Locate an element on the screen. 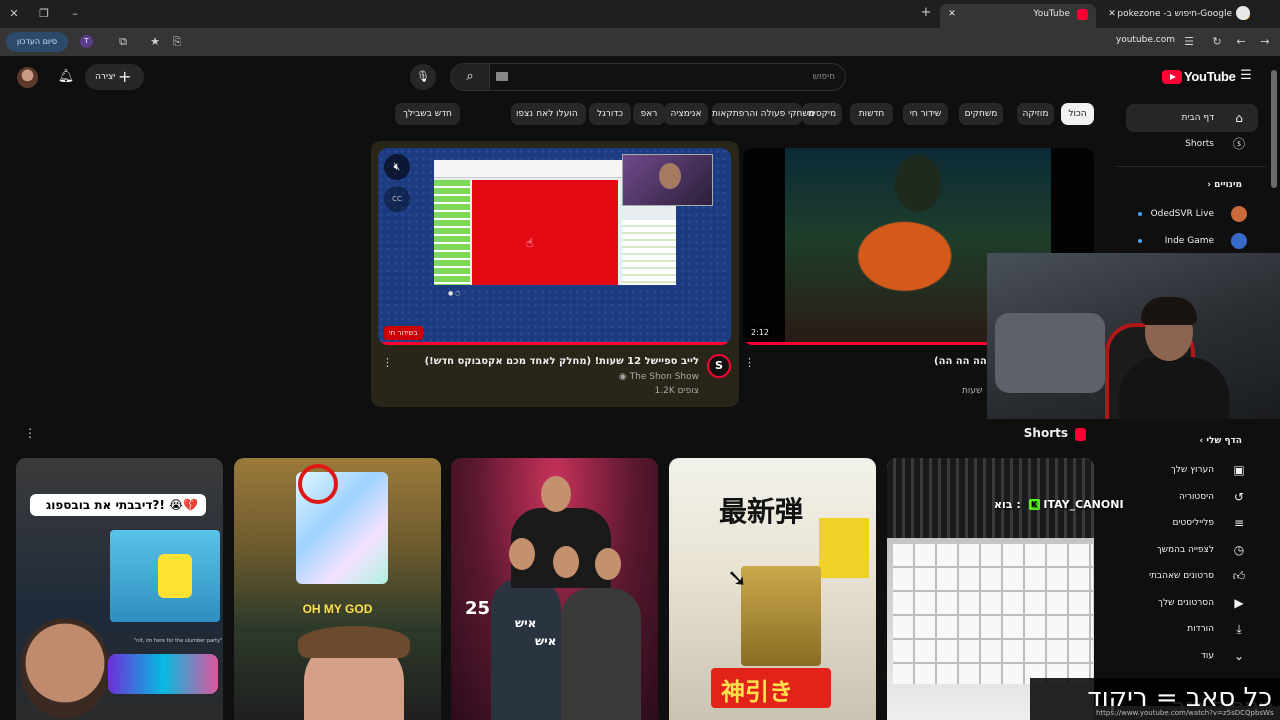  closed-captions-icon: CC is located at coordinates (397, 199).